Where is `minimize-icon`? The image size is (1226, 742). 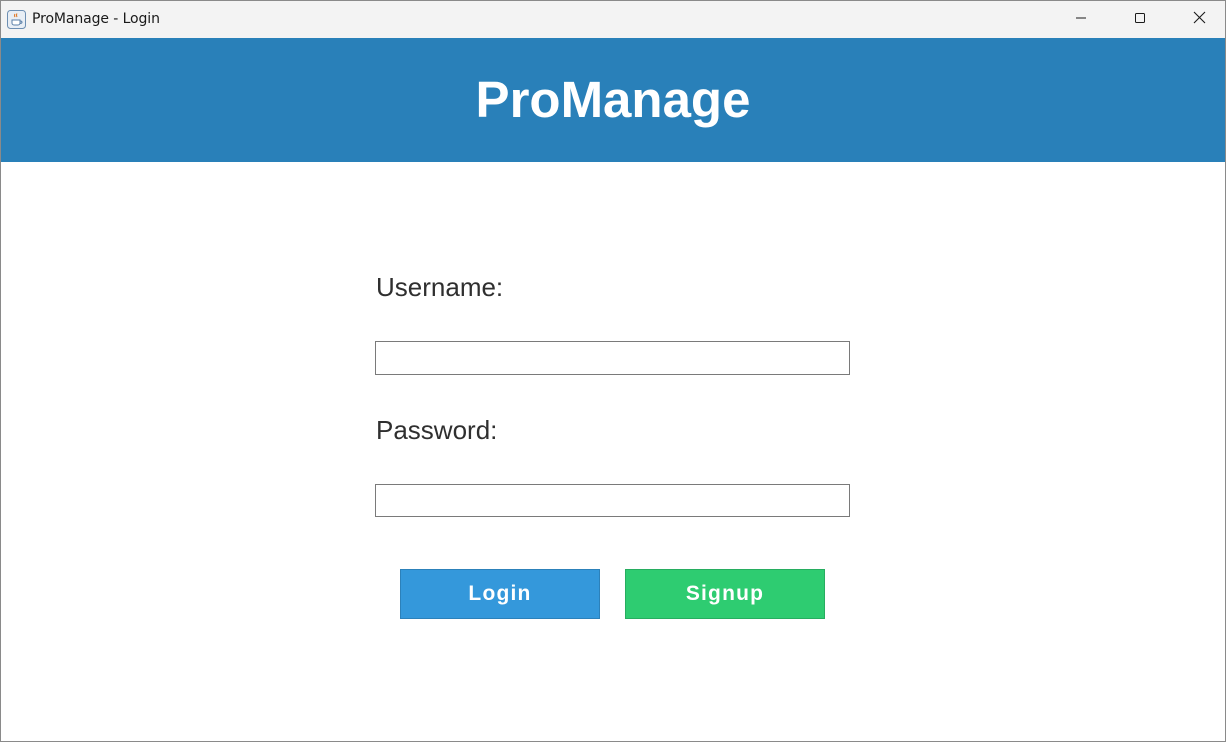 minimize-icon is located at coordinates (1081, 20).